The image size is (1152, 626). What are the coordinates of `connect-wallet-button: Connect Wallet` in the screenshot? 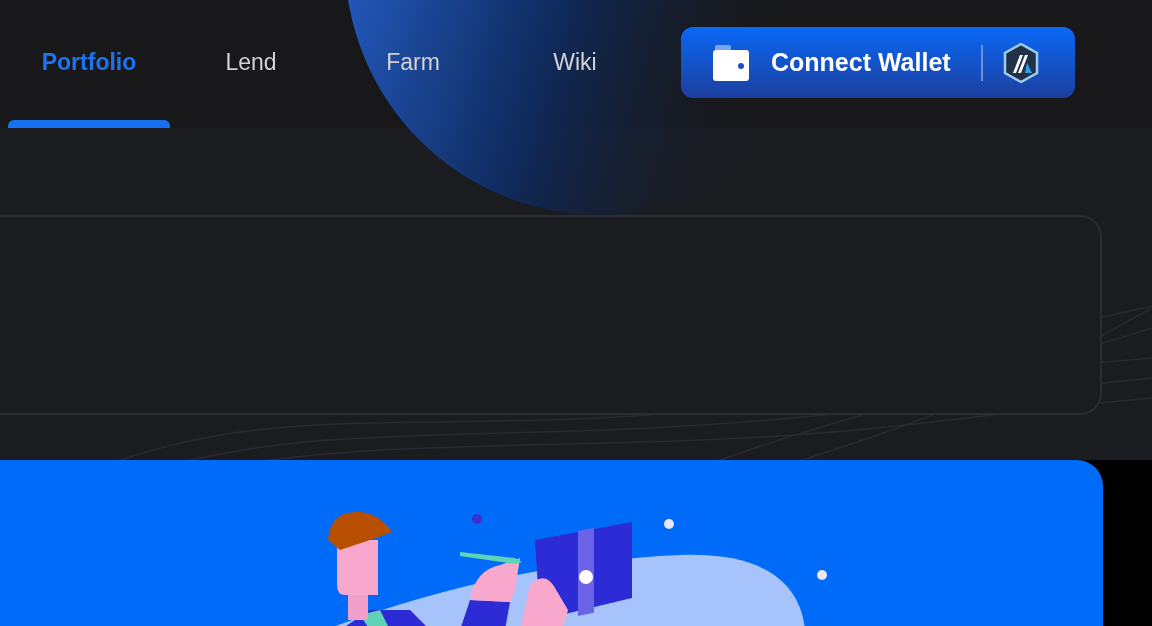 It's located at (878, 62).